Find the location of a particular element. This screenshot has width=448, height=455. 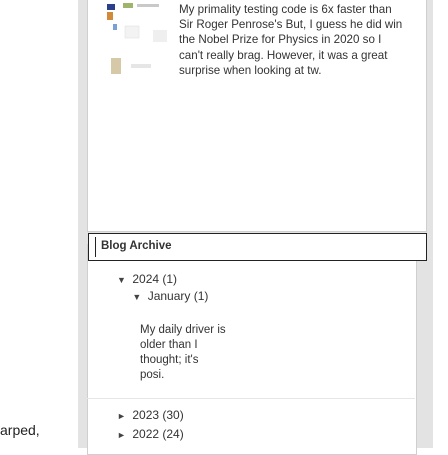

archive-year-2023: ► 2023 (30) is located at coordinates (150, 415).